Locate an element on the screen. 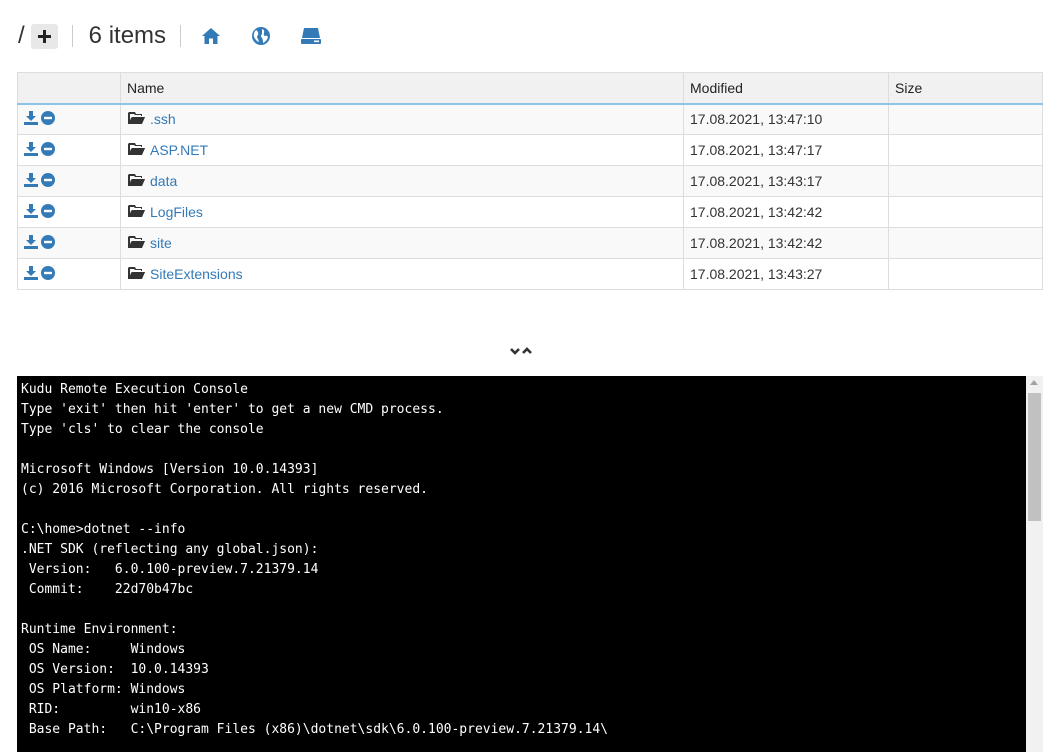  table-row: data 17.08.2021, 13:43:17 is located at coordinates (530, 181).